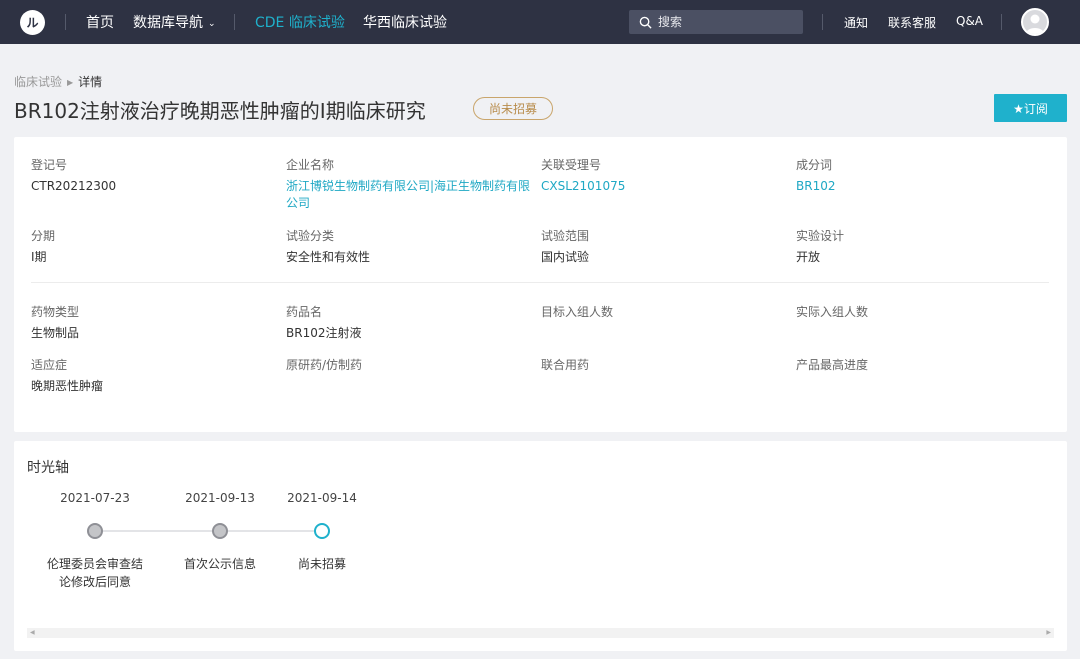  I want to click on timeline-title: 时光轴, so click(48, 468).